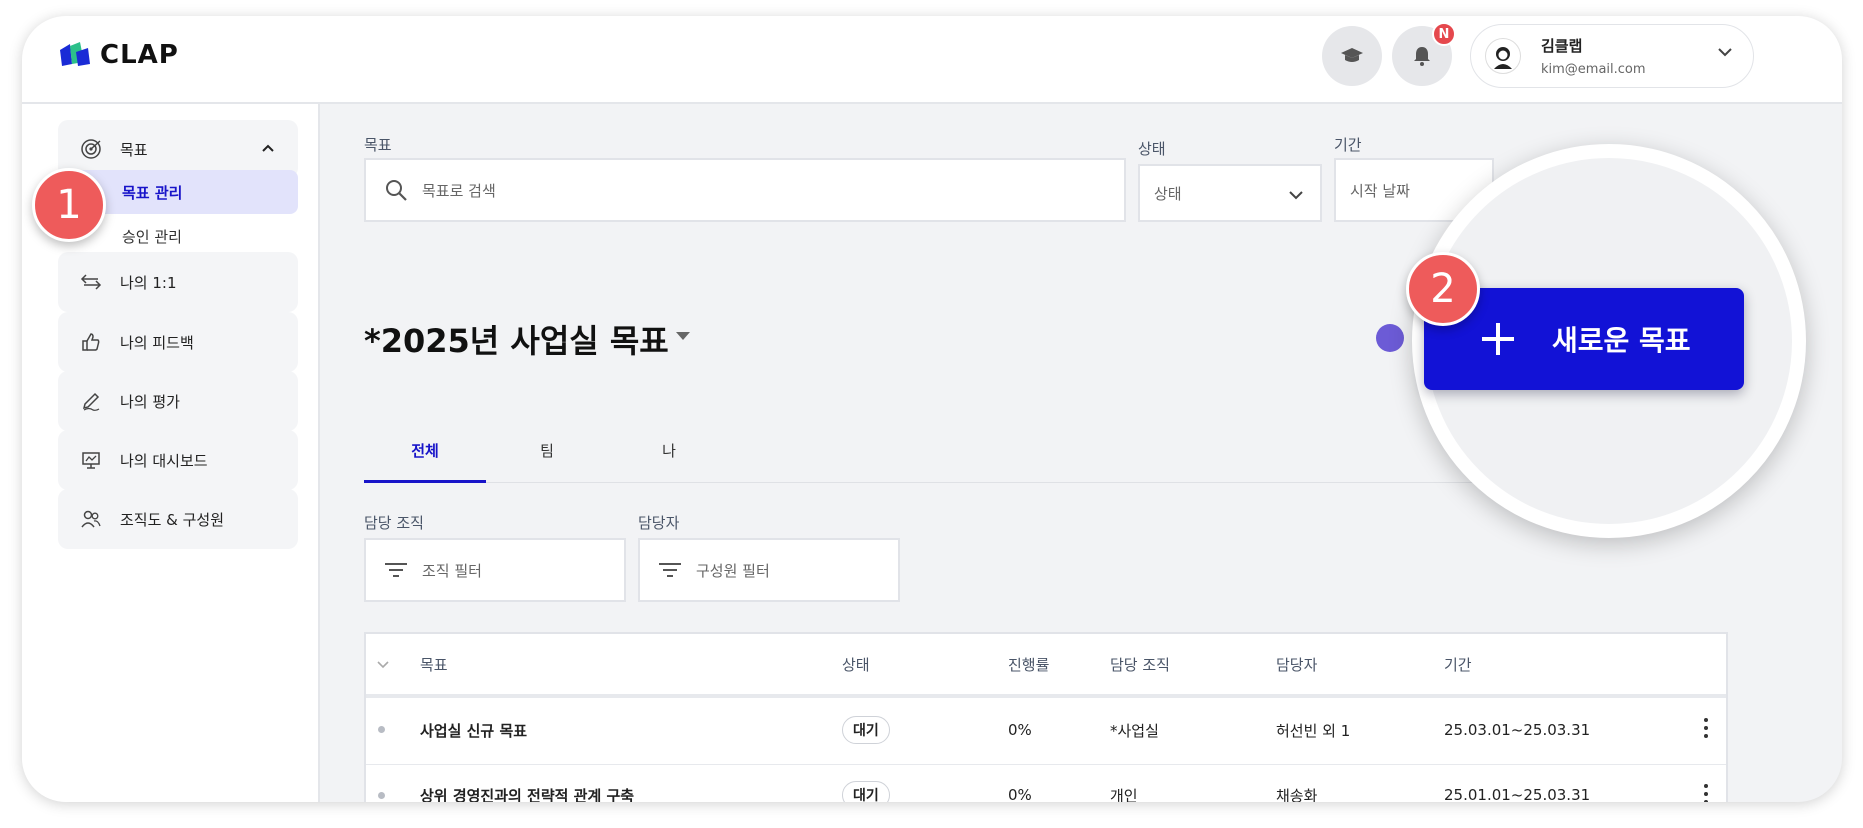 Image resolution: width=1863 pixels, height=828 pixels. Describe the element at coordinates (268, 148) in the screenshot. I see `chevron-up-icon` at that location.